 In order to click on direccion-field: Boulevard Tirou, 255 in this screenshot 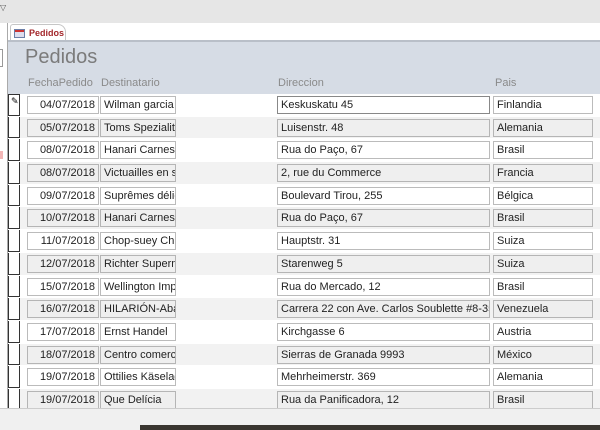, I will do `click(383, 195)`.